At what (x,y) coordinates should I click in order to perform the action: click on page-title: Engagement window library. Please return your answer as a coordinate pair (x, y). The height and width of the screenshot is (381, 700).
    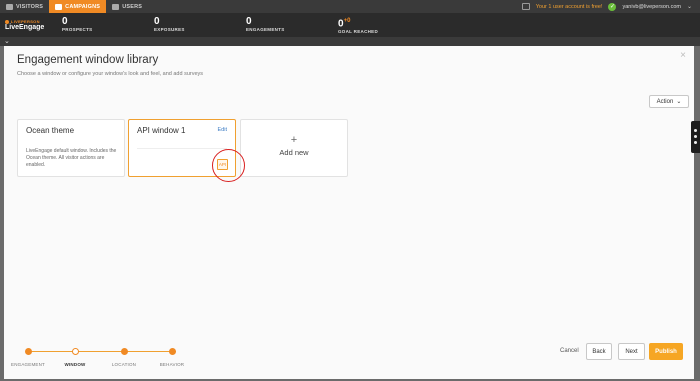
    Looking at the image, I should click on (88, 60).